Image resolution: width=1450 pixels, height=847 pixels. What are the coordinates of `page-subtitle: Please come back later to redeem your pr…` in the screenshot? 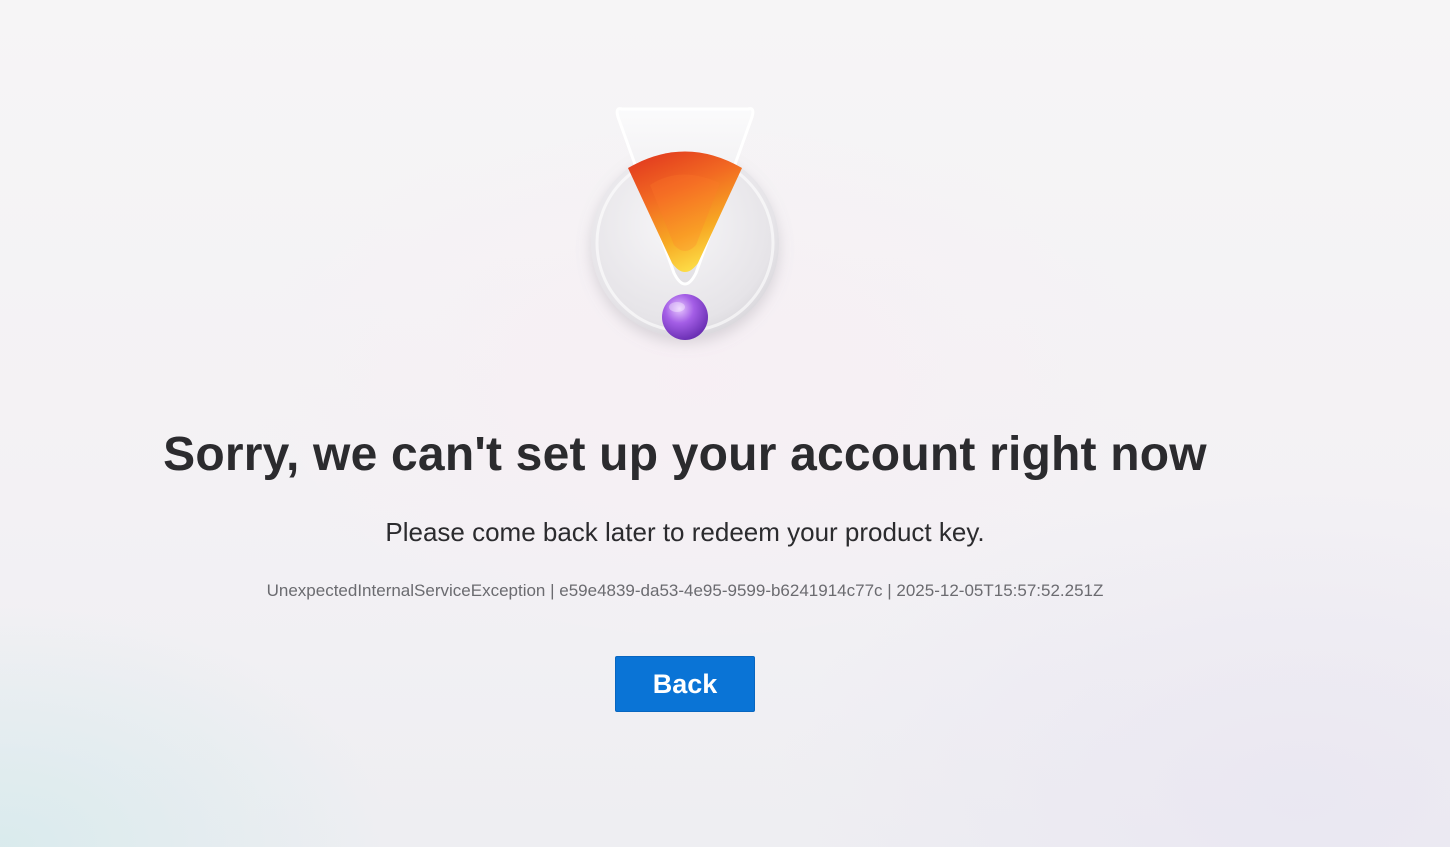 It's located at (685, 532).